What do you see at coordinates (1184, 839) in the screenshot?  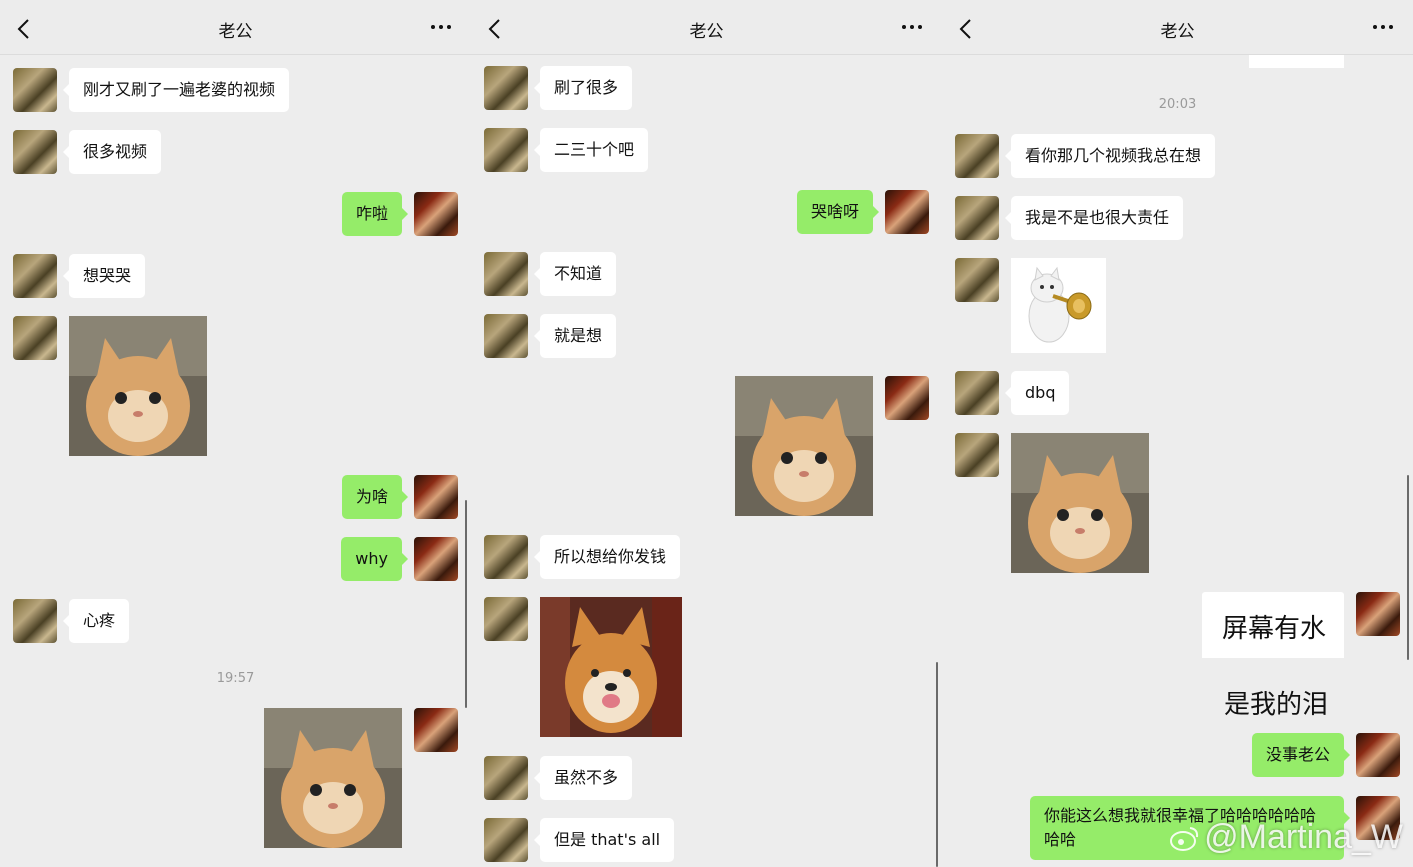 I see `weibo-logo-icon` at bounding box center [1184, 839].